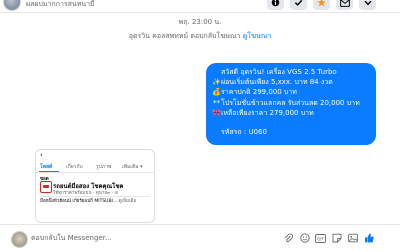  Describe the element at coordinates (41, 155) in the screenshot. I see `back-arrow-icon: ‹` at that location.